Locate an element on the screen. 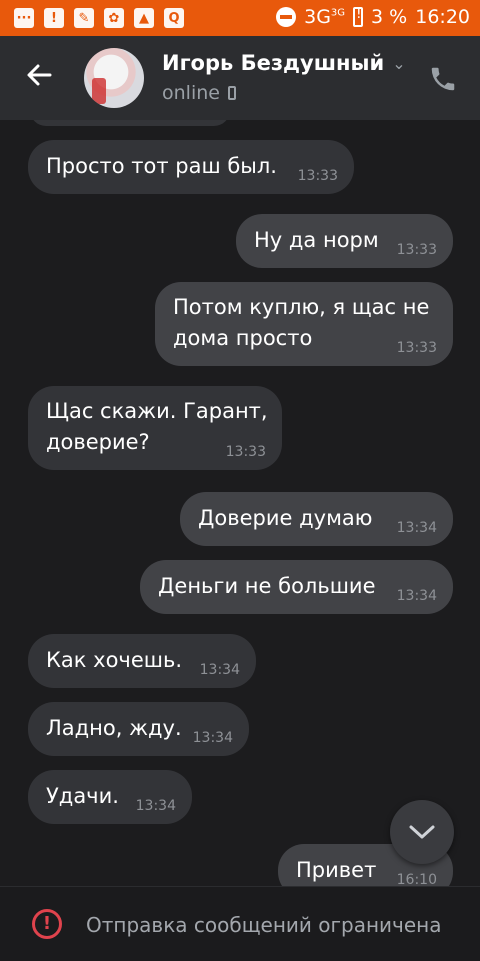 This screenshot has width=480, height=961. message-bubble-incoming: Удачи. 13:34 is located at coordinates (110, 797).